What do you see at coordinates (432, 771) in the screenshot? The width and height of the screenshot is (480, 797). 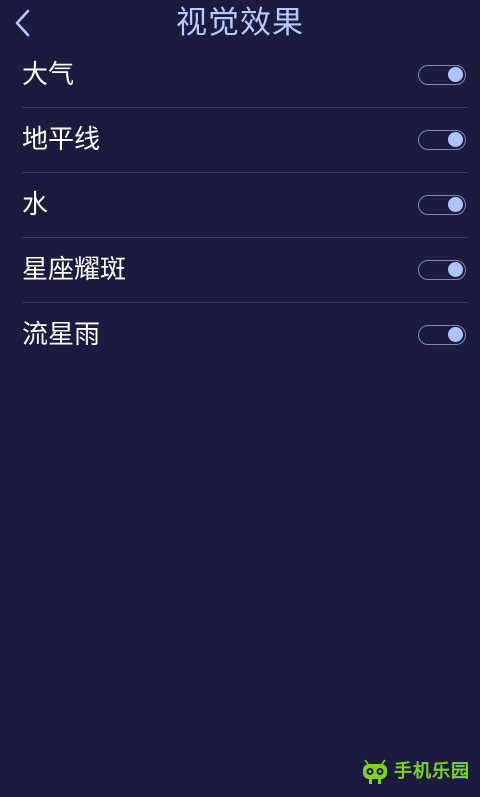 I see `watermark-text: 手机乐园` at bounding box center [432, 771].